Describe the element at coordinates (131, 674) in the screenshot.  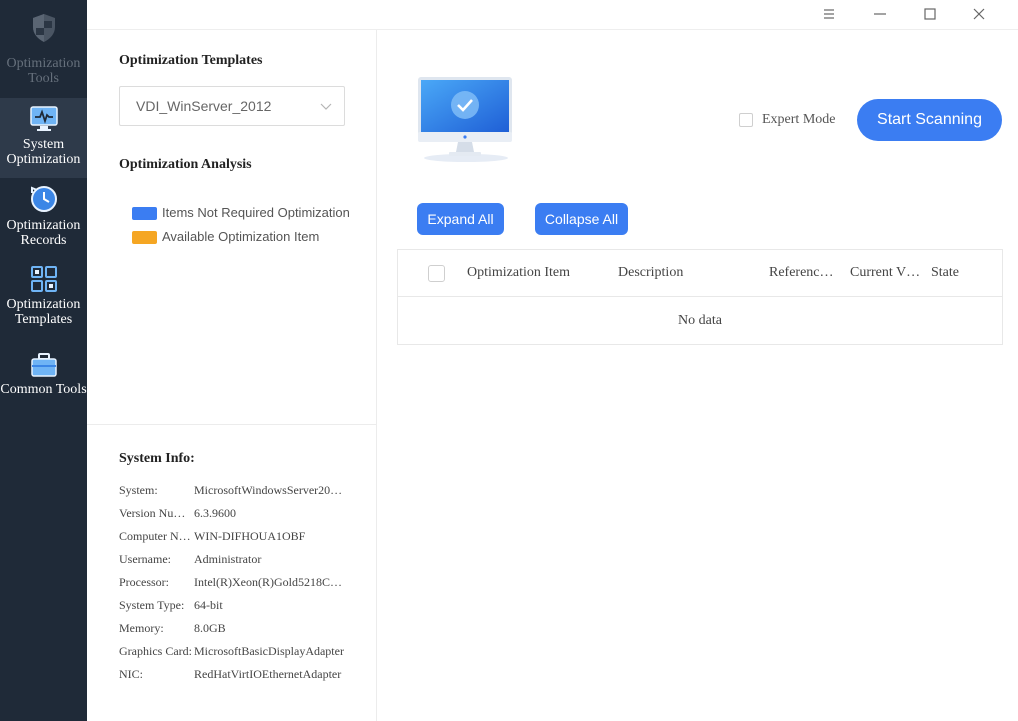
I see `info-key: NIC:` at that location.